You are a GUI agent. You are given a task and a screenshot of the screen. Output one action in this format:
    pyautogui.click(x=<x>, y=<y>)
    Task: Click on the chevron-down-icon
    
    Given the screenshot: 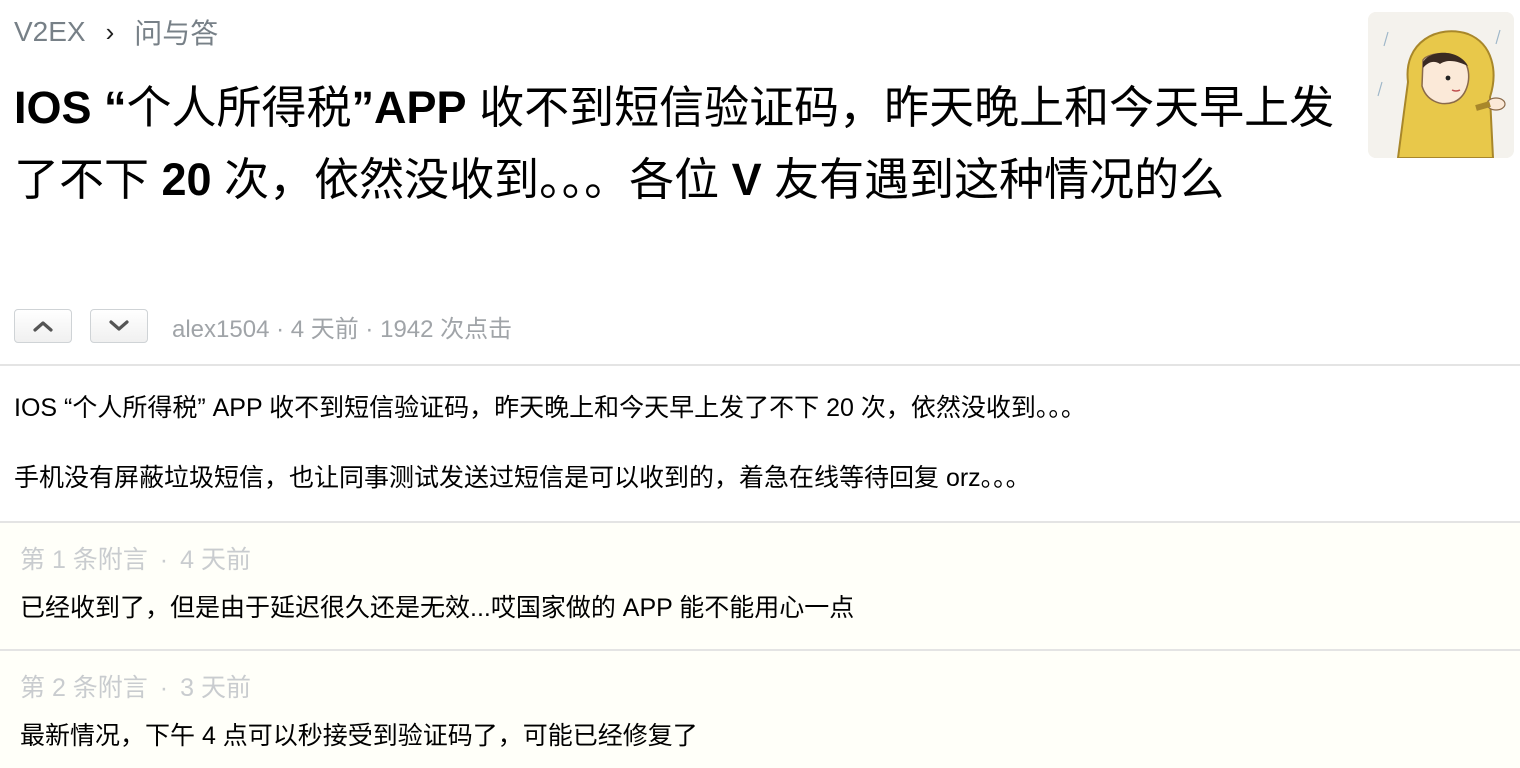 What is the action you would take?
    pyautogui.click(x=119, y=325)
    